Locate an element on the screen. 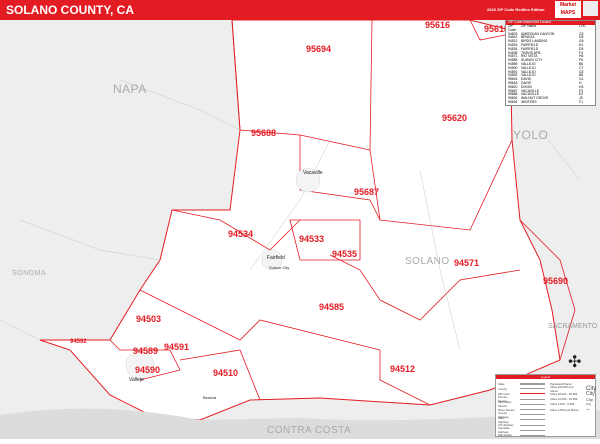 The image size is (600, 444). place-label: Cities 2,500 - 9,999 is located at coordinates (562, 404).